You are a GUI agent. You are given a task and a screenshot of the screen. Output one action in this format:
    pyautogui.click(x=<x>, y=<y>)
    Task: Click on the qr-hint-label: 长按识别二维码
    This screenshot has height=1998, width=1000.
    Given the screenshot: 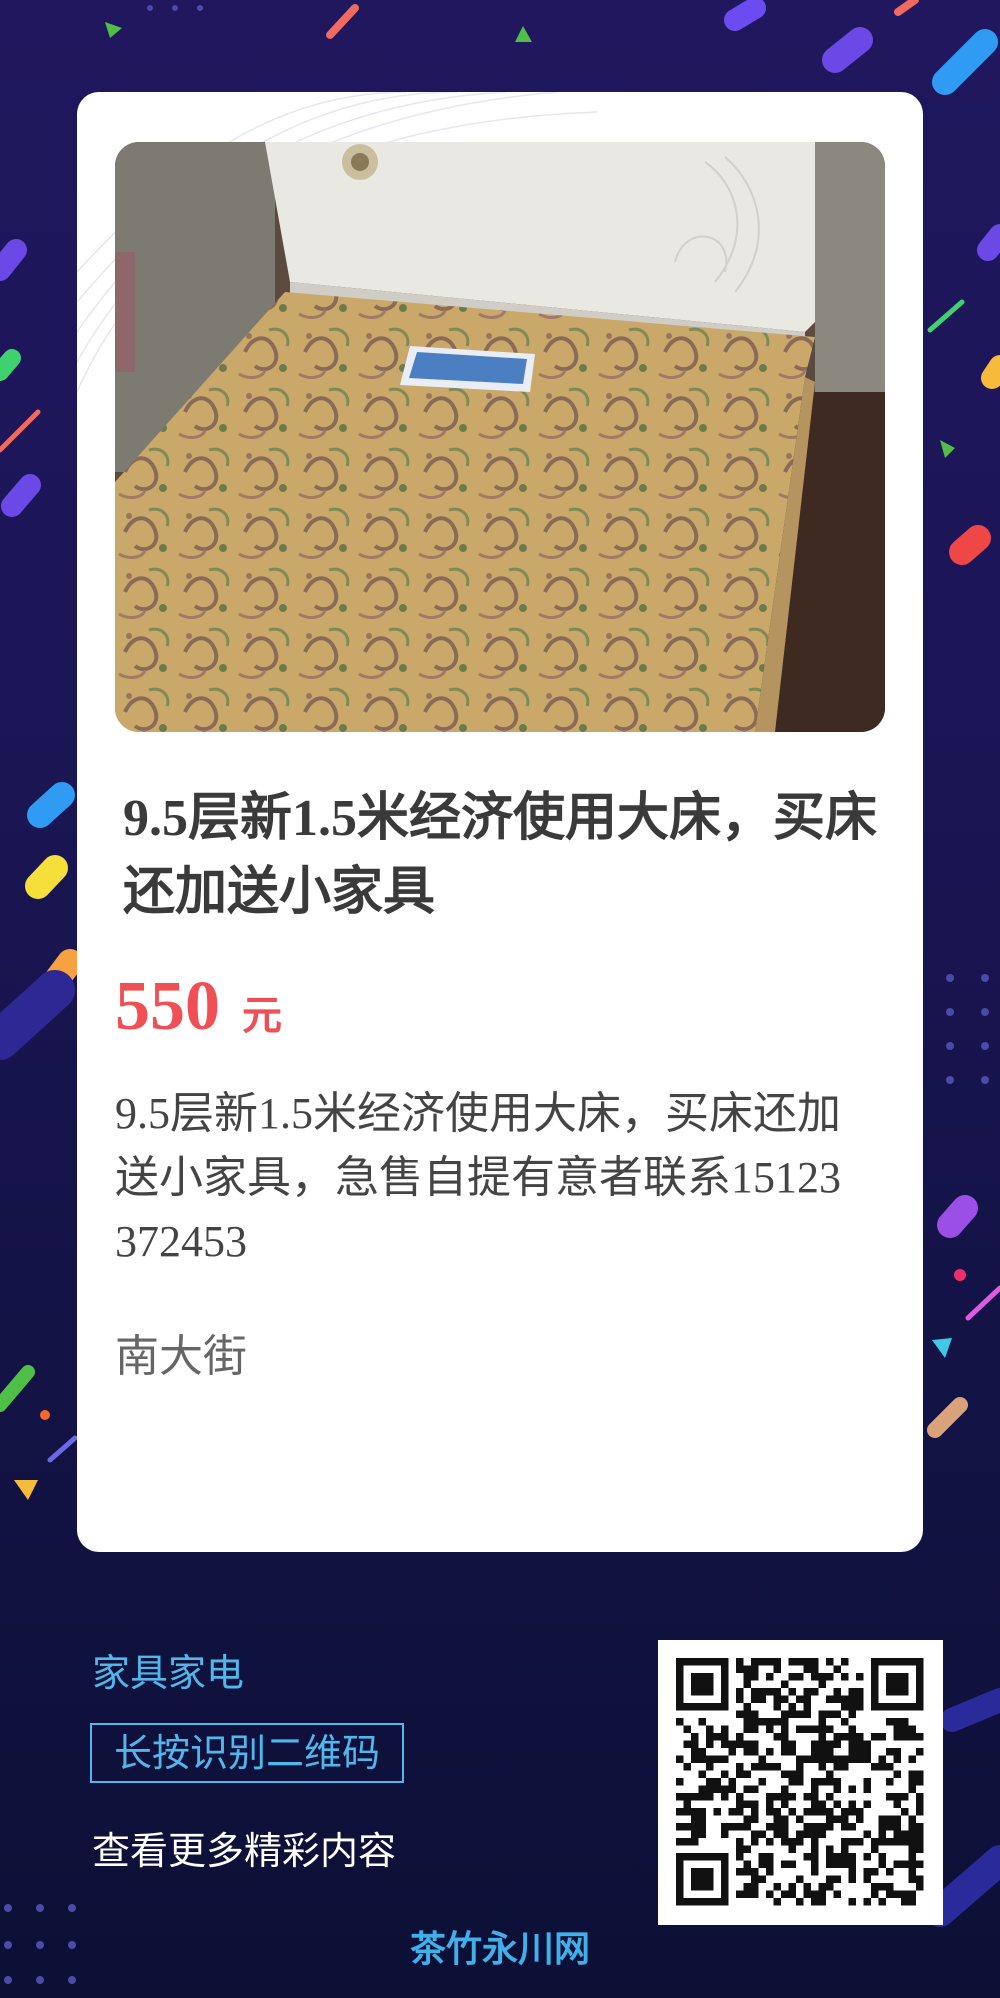 What is the action you would take?
    pyautogui.click(x=247, y=1753)
    